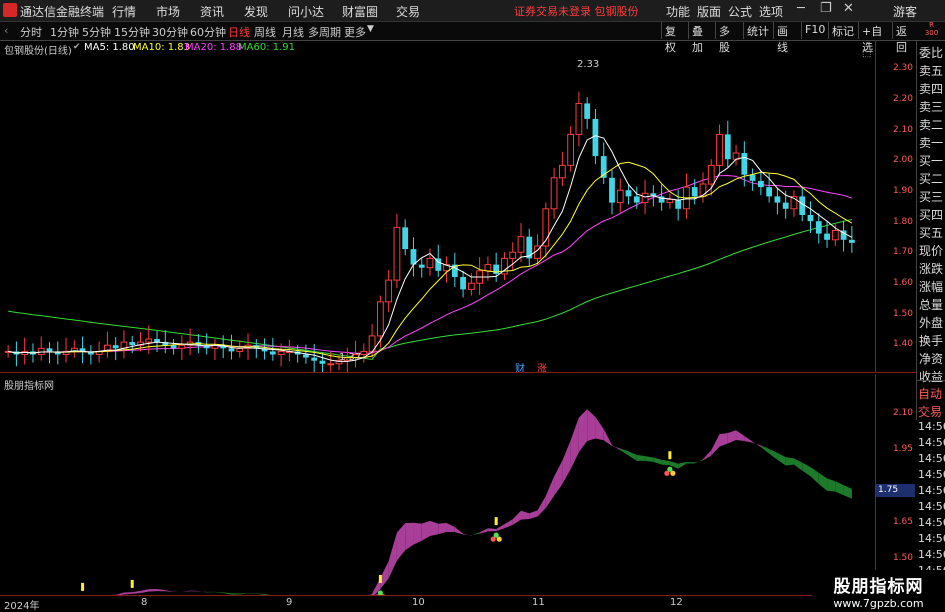 The width and height of the screenshot is (945, 612). Describe the element at coordinates (208, 32) in the screenshot. I see `period-60min: 60分钟` at that location.